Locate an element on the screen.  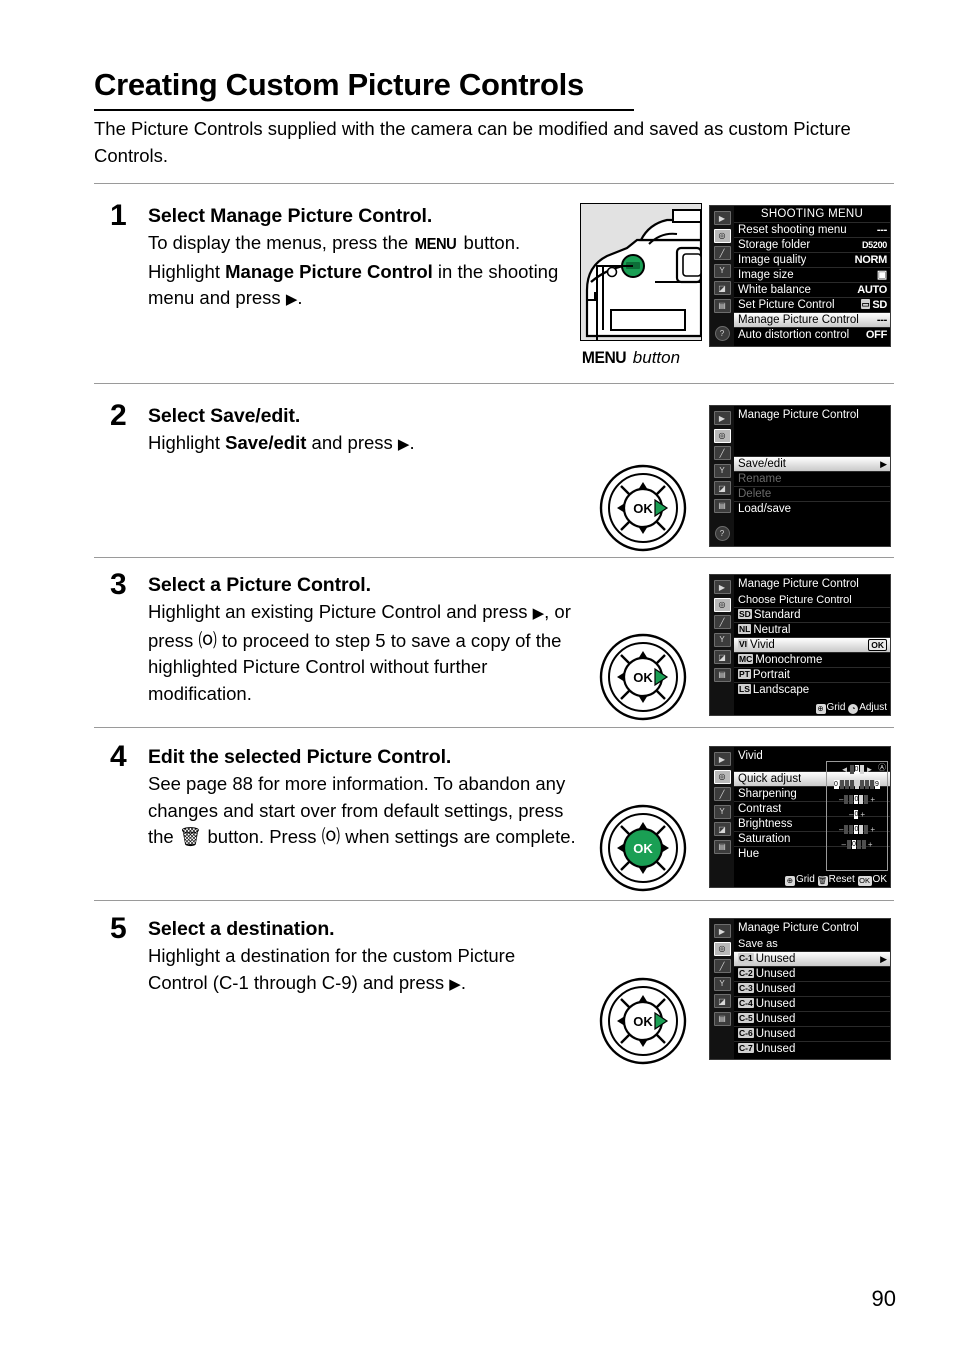
page-title: Creating Custom Picture Controls is located at coordinates (364, 89).